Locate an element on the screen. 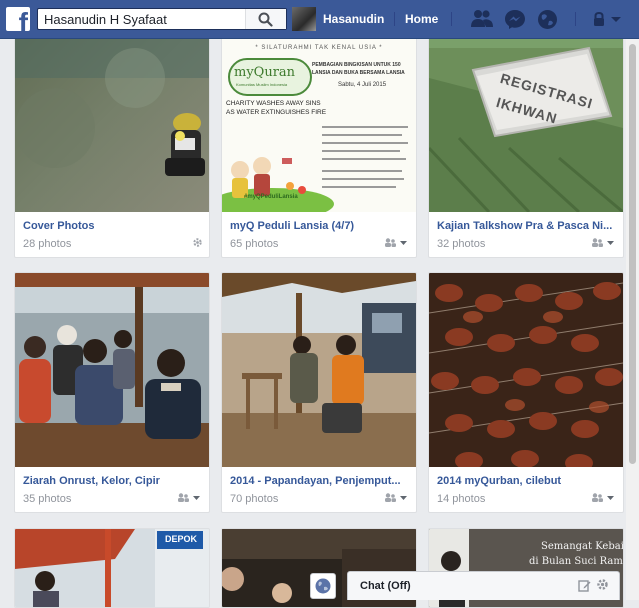 The image size is (639, 608). search-box is located at coordinates (162, 19).